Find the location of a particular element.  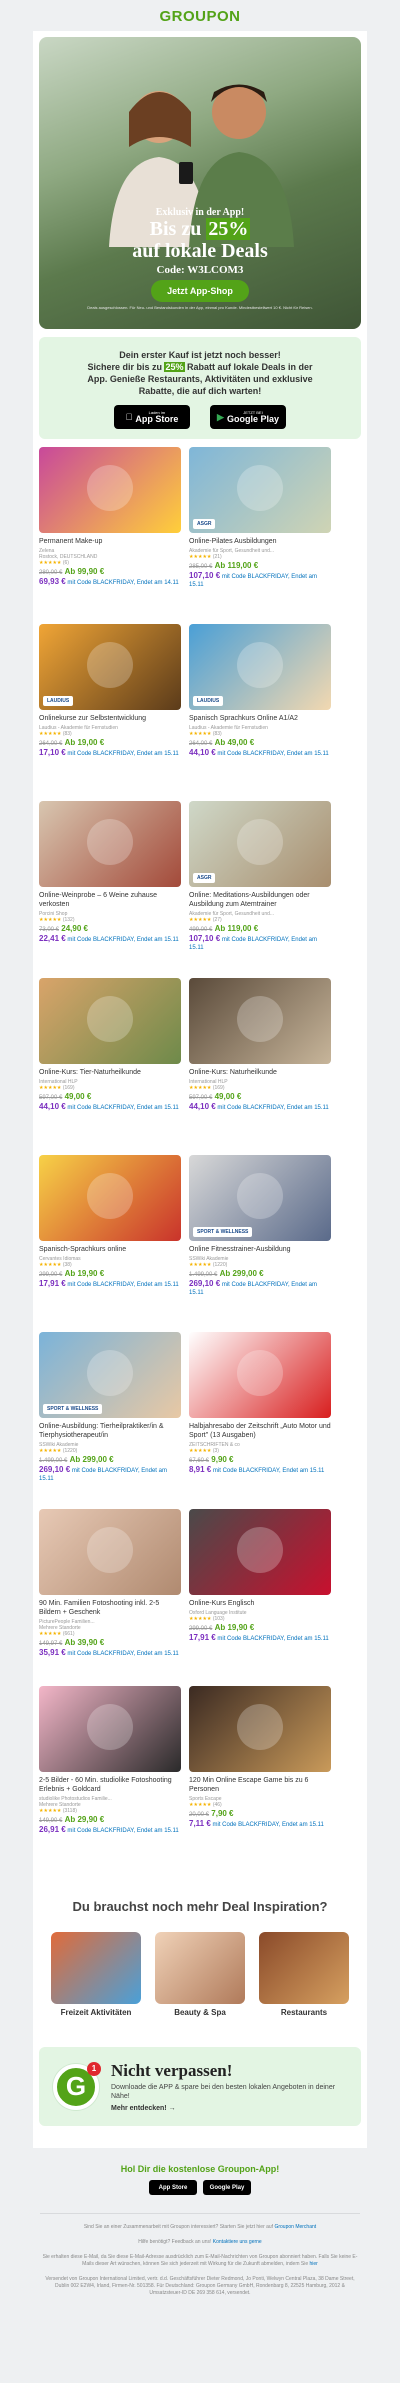

inspiration-label: Restaurants is located at coordinates (304, 2012).